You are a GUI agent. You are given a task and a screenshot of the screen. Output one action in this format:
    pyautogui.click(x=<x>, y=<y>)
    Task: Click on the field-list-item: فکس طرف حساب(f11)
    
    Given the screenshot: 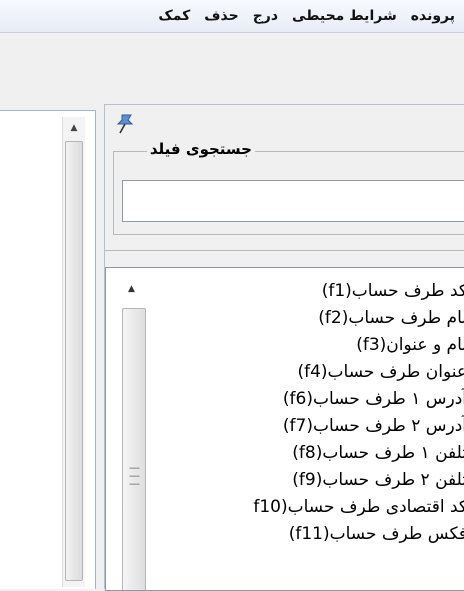 What is the action you would take?
    pyautogui.click(x=300, y=534)
    